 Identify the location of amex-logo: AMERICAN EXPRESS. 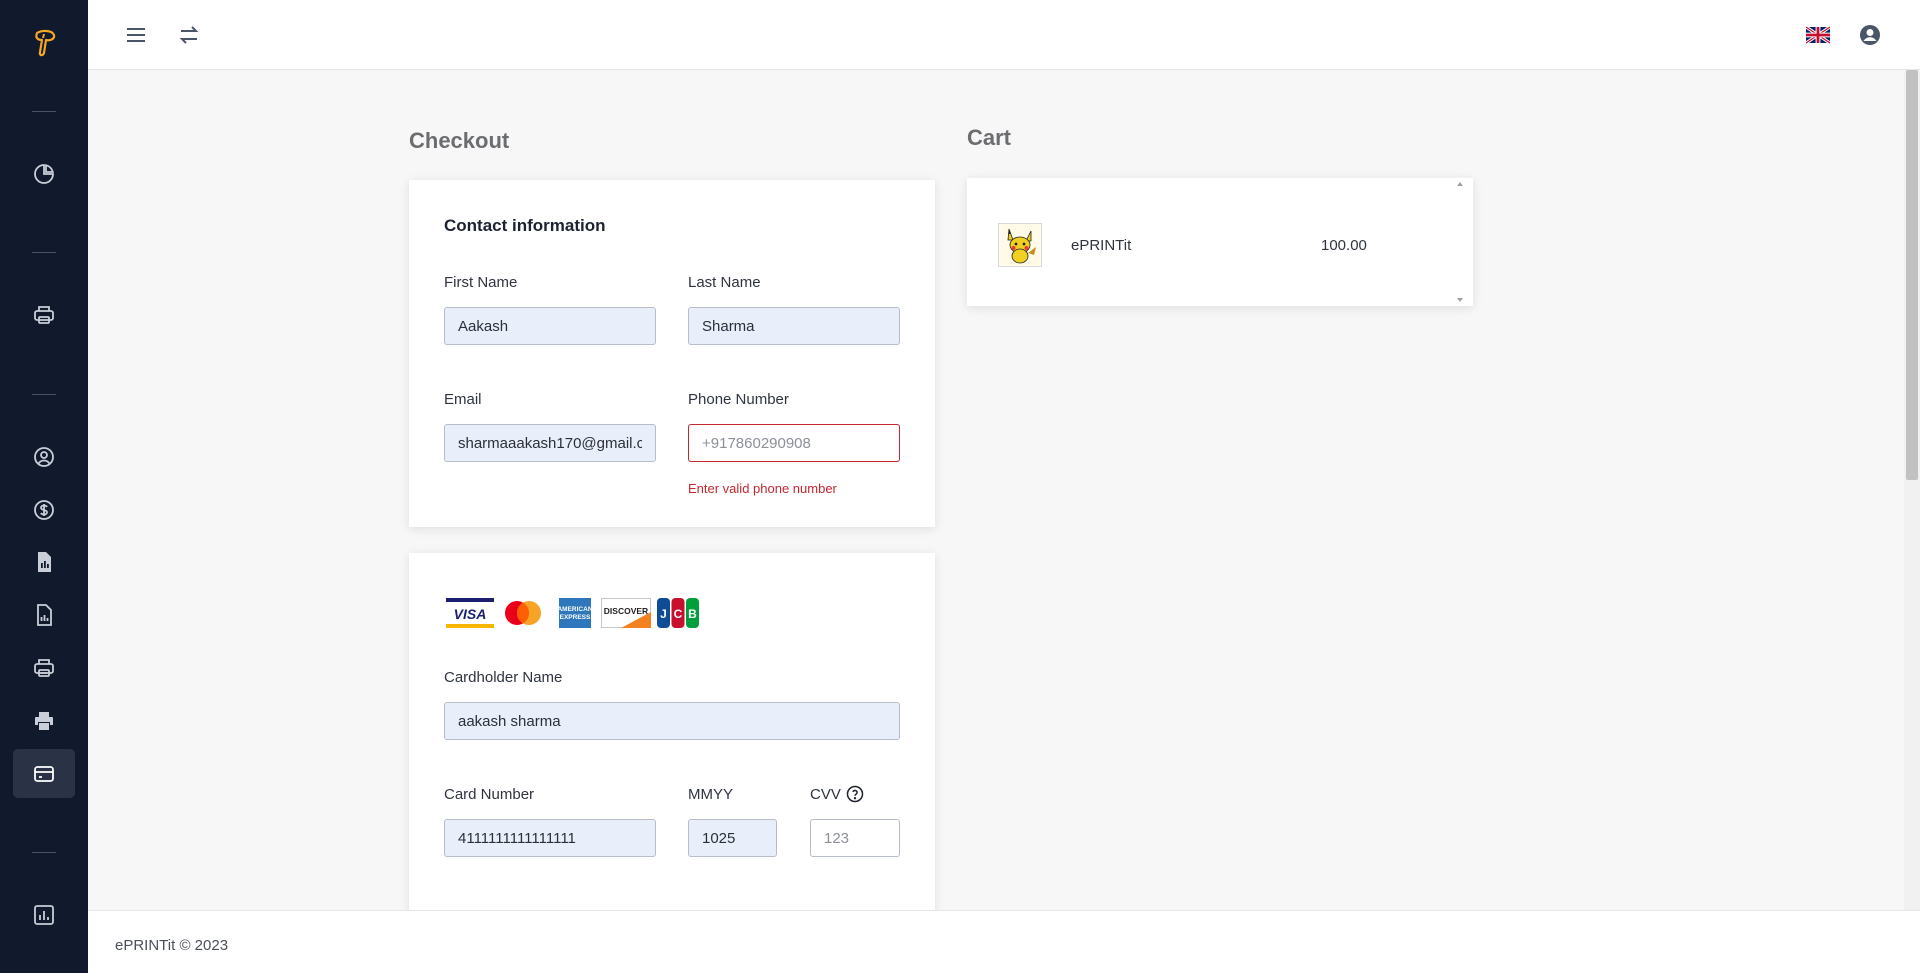
(575, 613).